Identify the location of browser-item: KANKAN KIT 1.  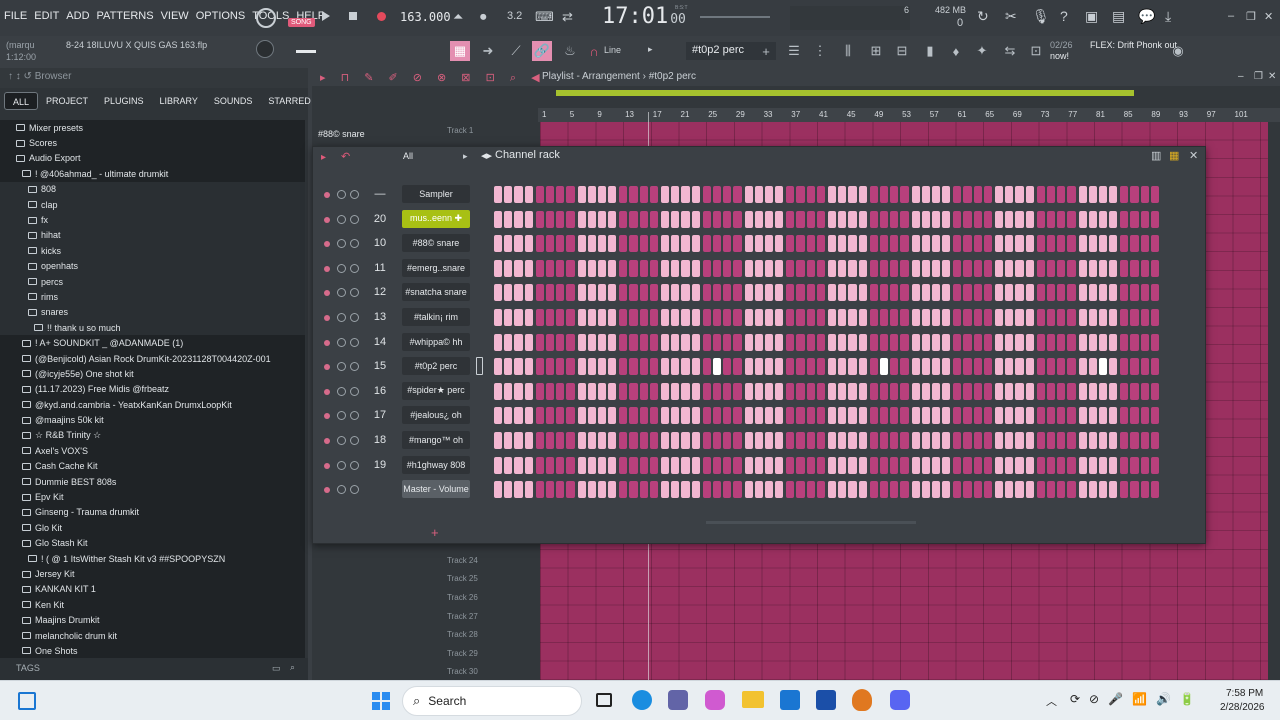
(152, 589).